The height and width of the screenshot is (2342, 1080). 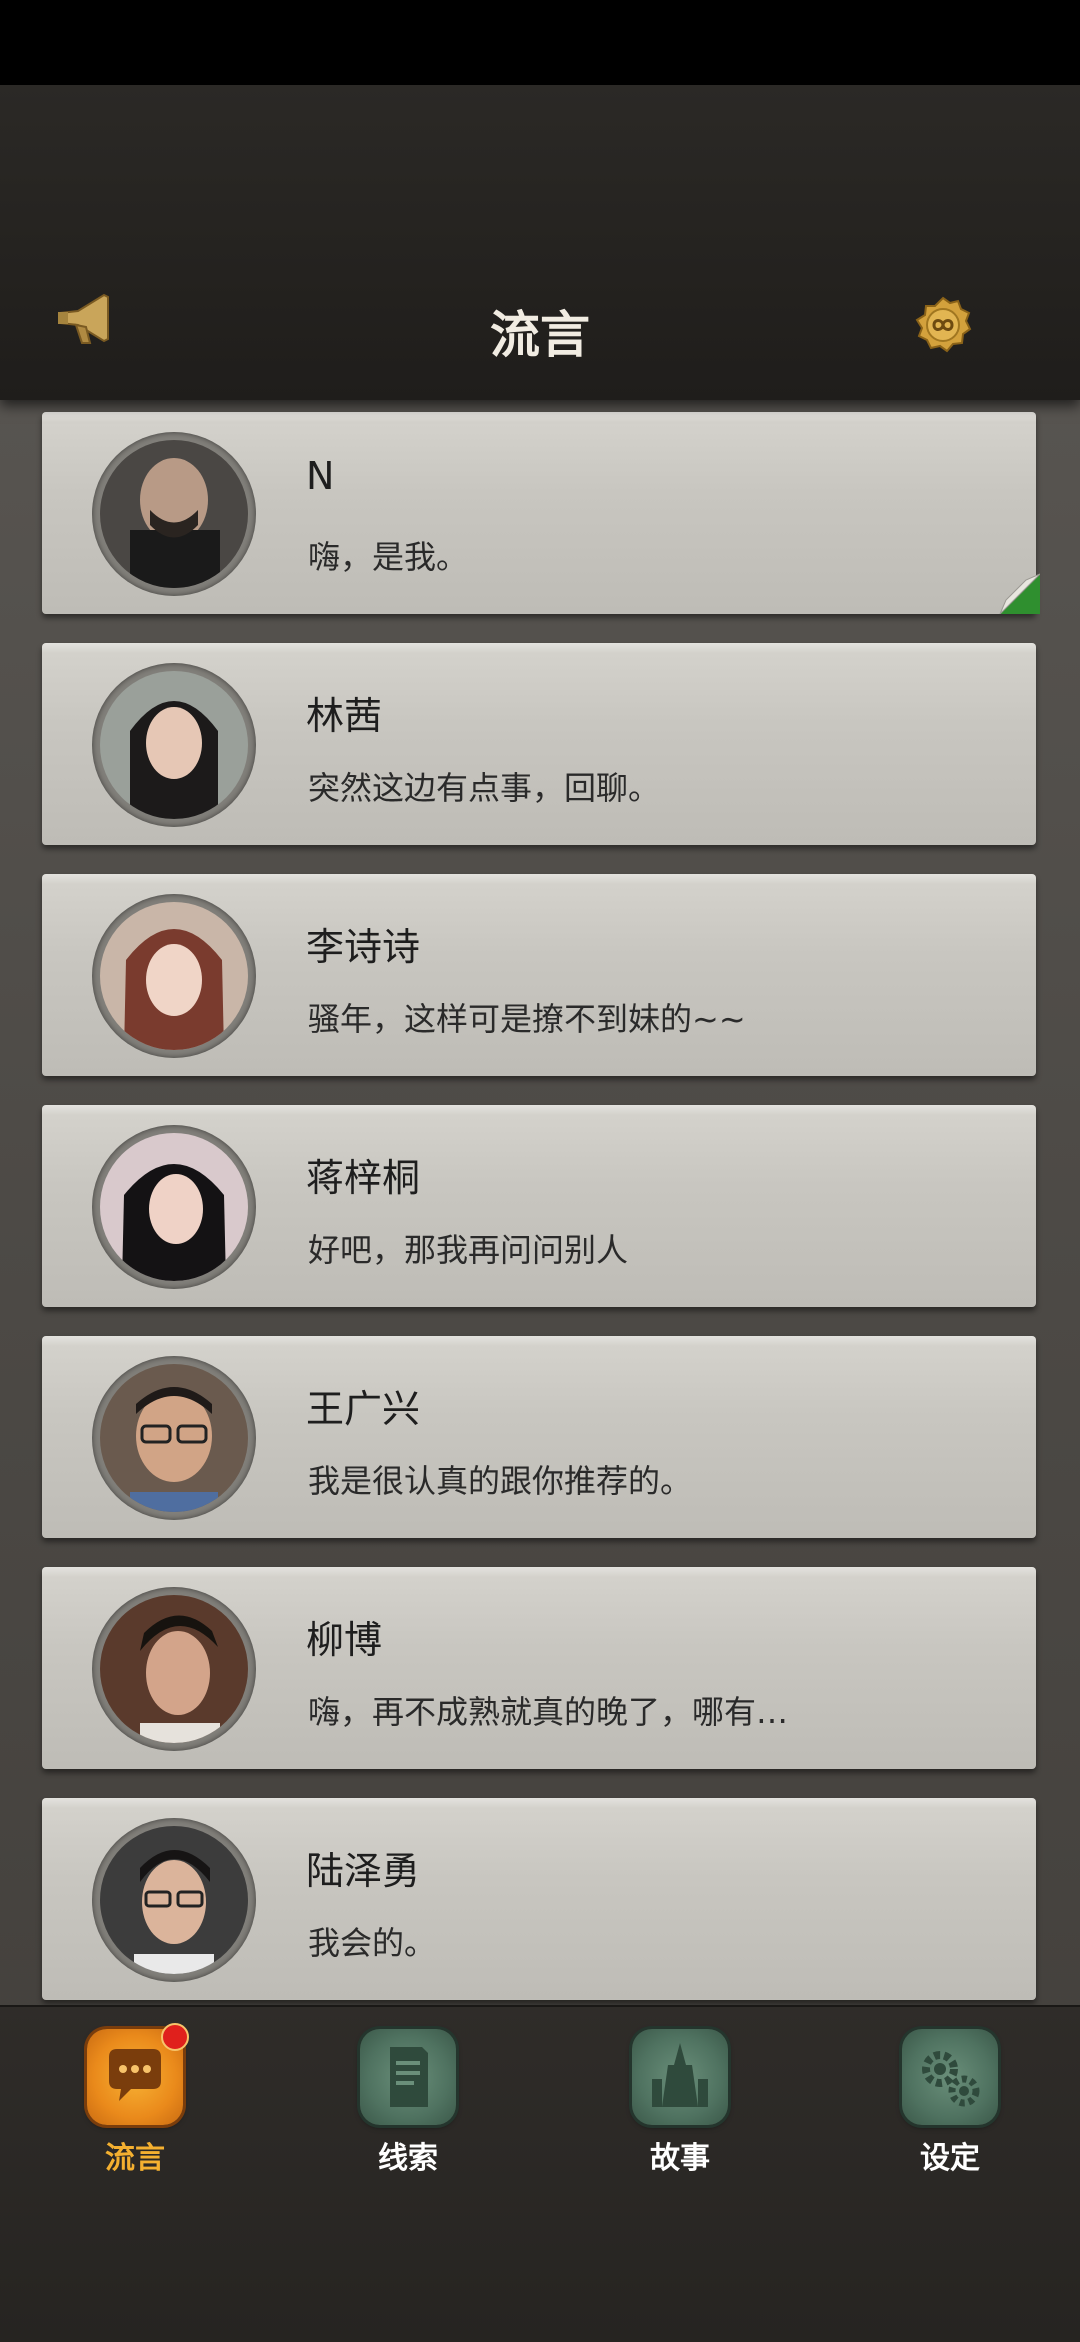 I want to click on chat-bubble-icon, so click(x=138, y=2074).